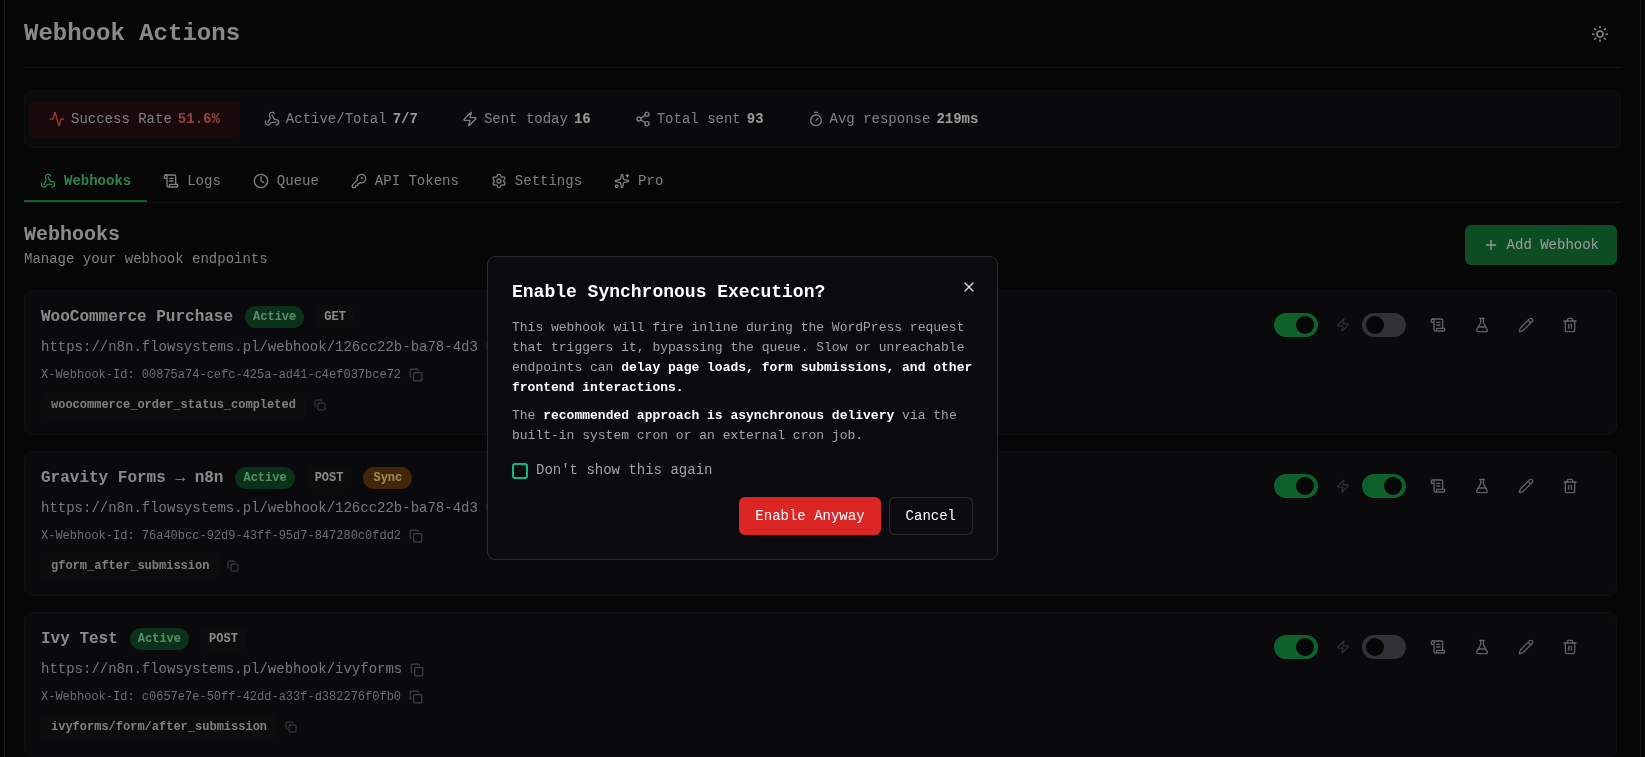 The height and width of the screenshot is (757, 1645). Describe the element at coordinates (72, 235) in the screenshot. I see `section-title: Webhooks` at that location.